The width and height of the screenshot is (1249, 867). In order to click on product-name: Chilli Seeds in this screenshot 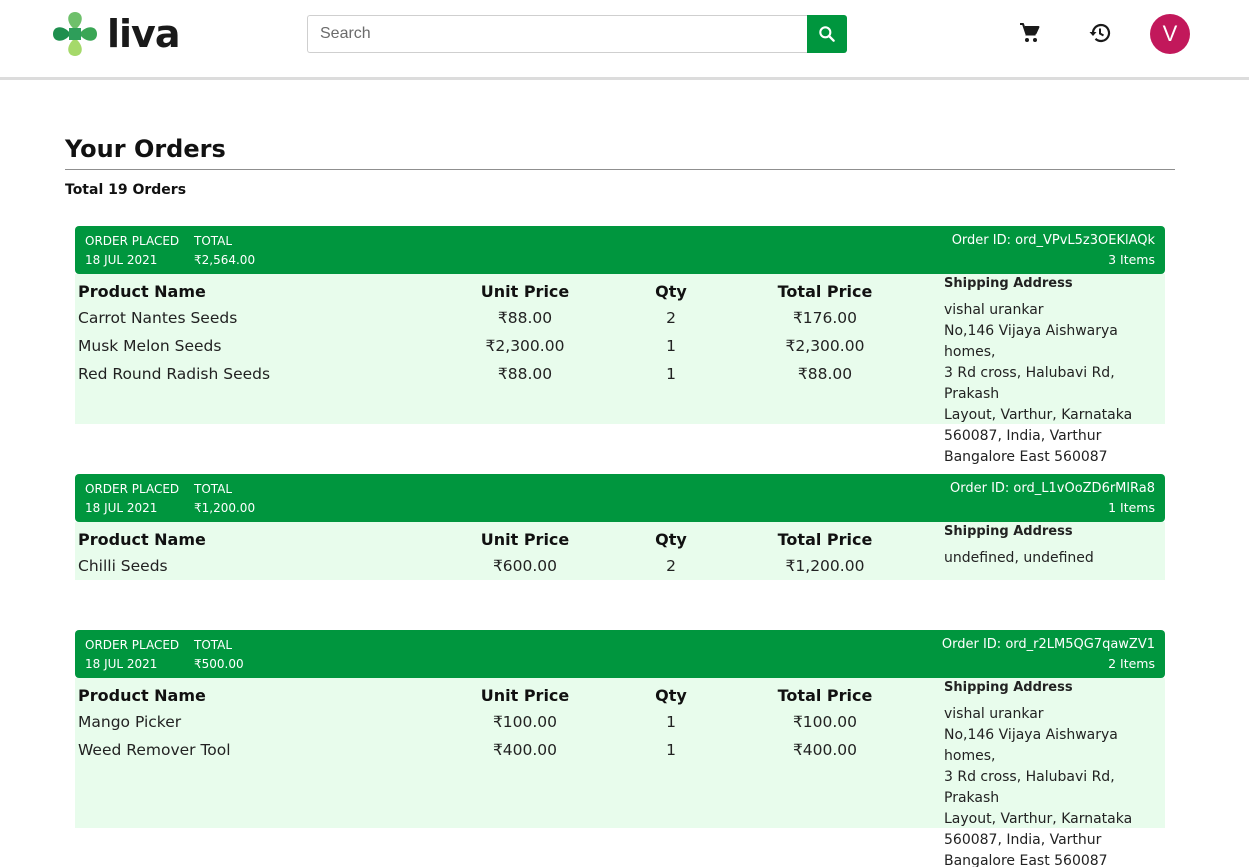, I will do `click(123, 566)`.